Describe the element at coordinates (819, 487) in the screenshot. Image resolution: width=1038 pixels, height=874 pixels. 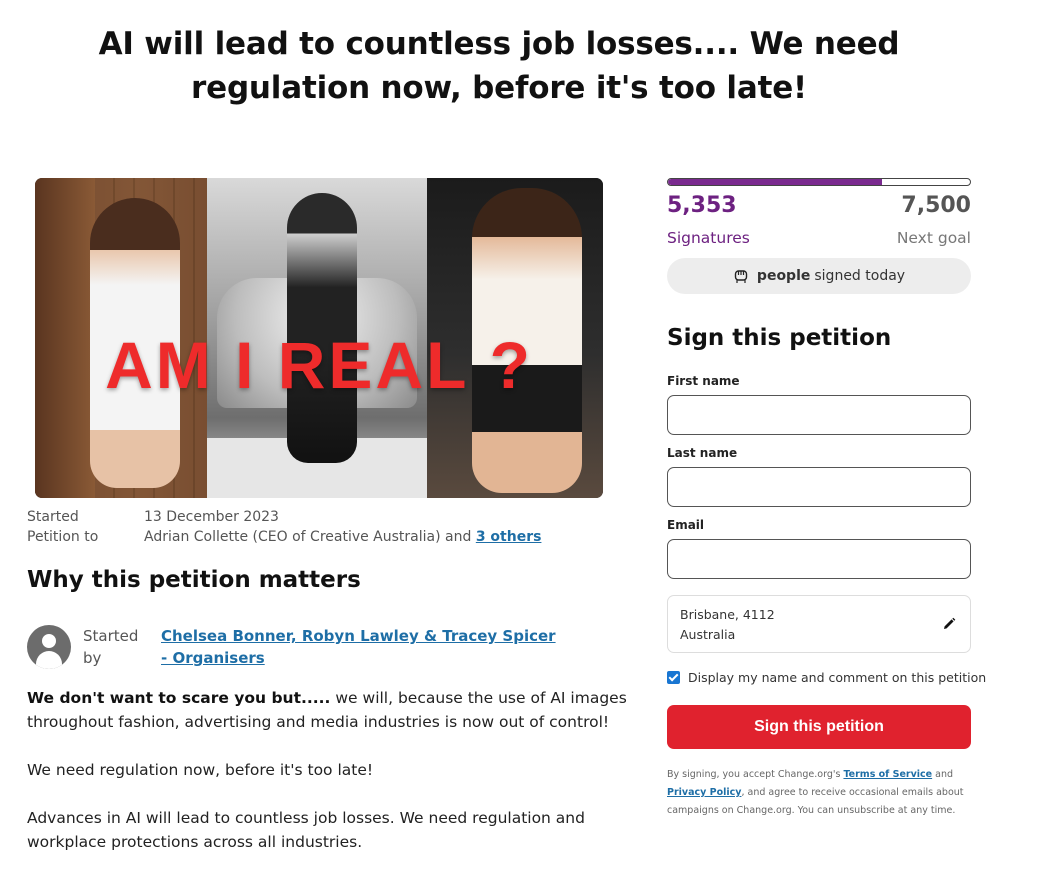
I see `last-name-input` at that location.